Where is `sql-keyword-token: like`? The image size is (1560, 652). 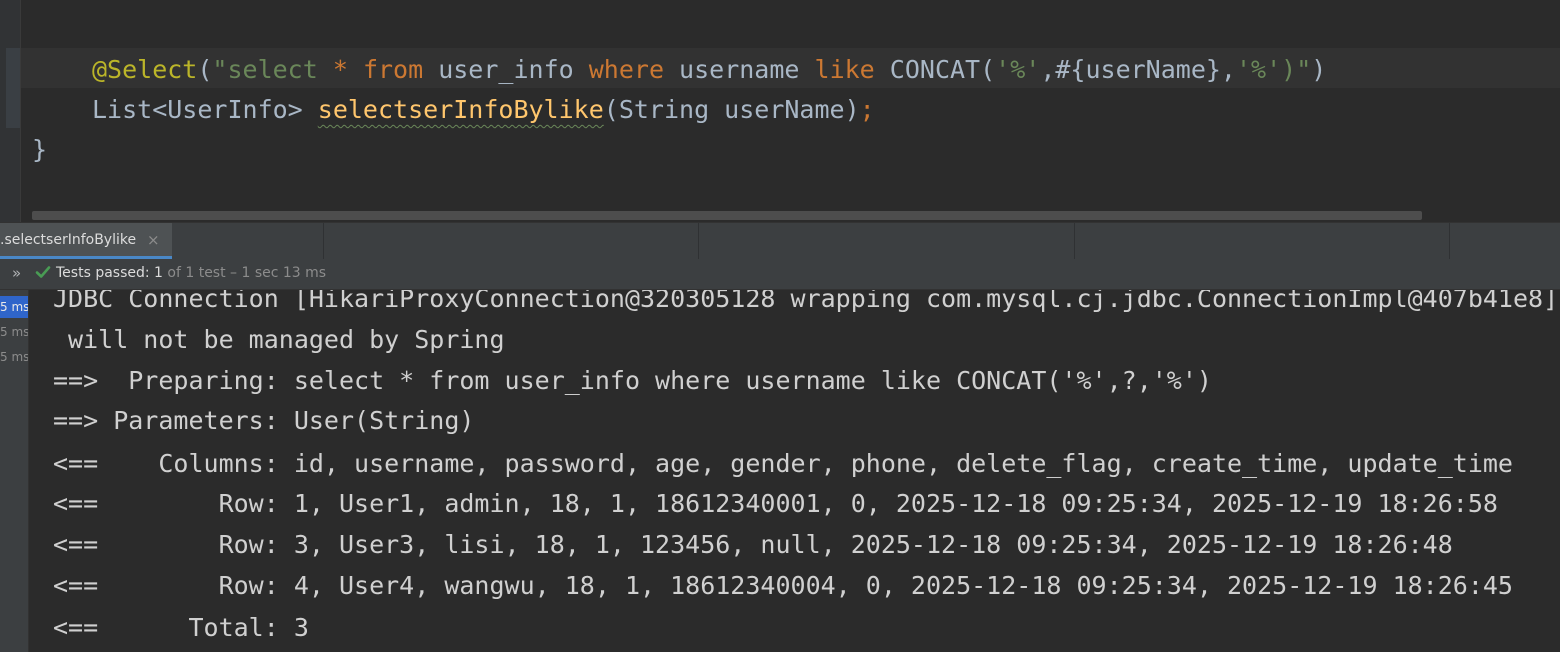
sql-keyword-token: like is located at coordinates (844, 69).